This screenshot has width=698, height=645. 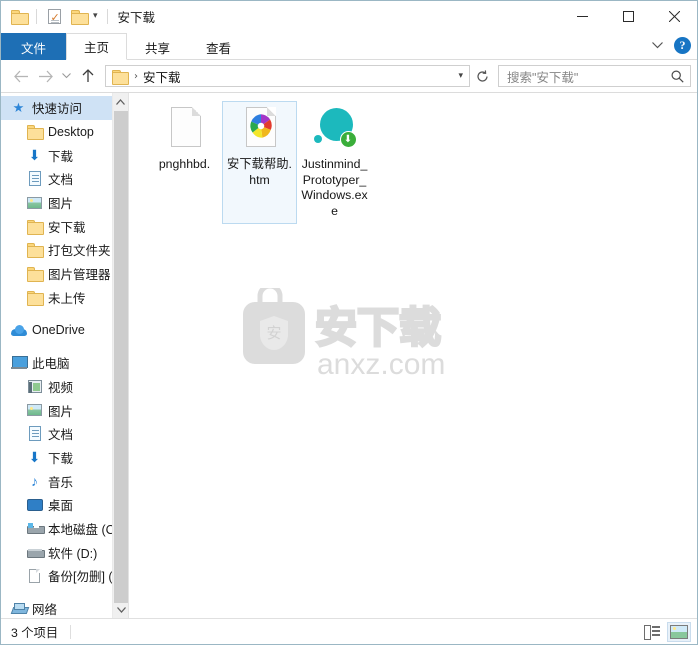 I want to click on justinmind-installer-icon: ⬇, so click(x=335, y=129).